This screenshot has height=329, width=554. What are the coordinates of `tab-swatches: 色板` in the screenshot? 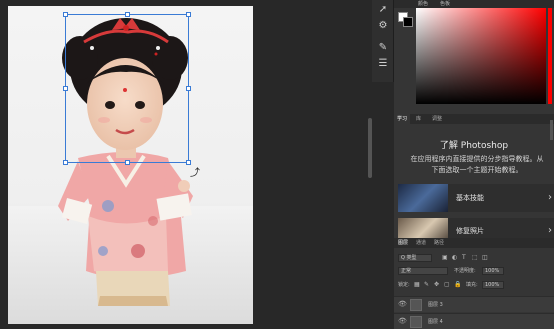 It's located at (445, 4).